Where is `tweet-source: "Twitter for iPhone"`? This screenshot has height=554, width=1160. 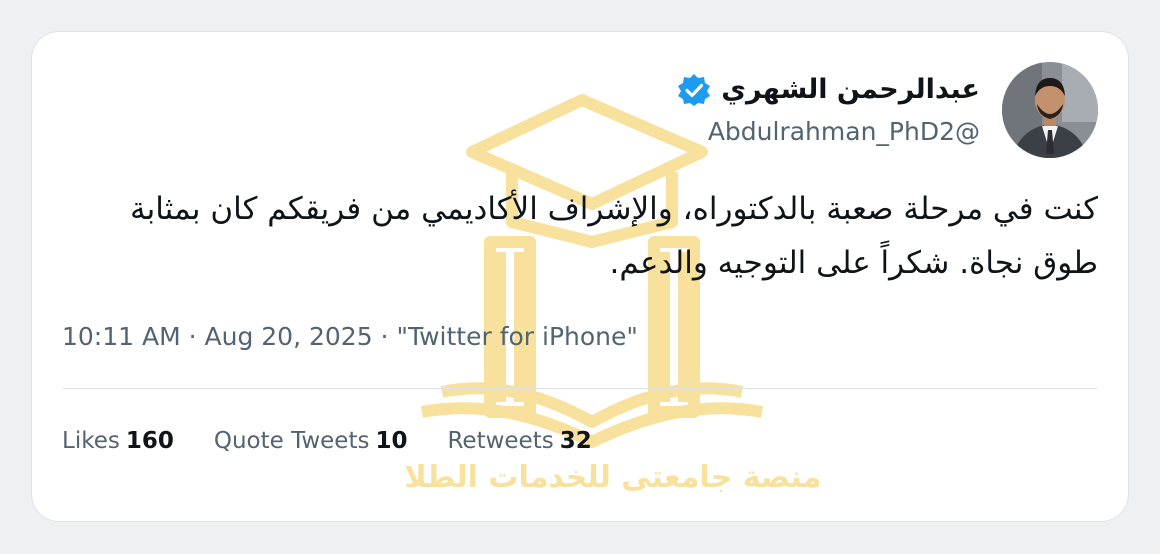
tweet-source: "Twitter for iPhone" is located at coordinates (516, 336).